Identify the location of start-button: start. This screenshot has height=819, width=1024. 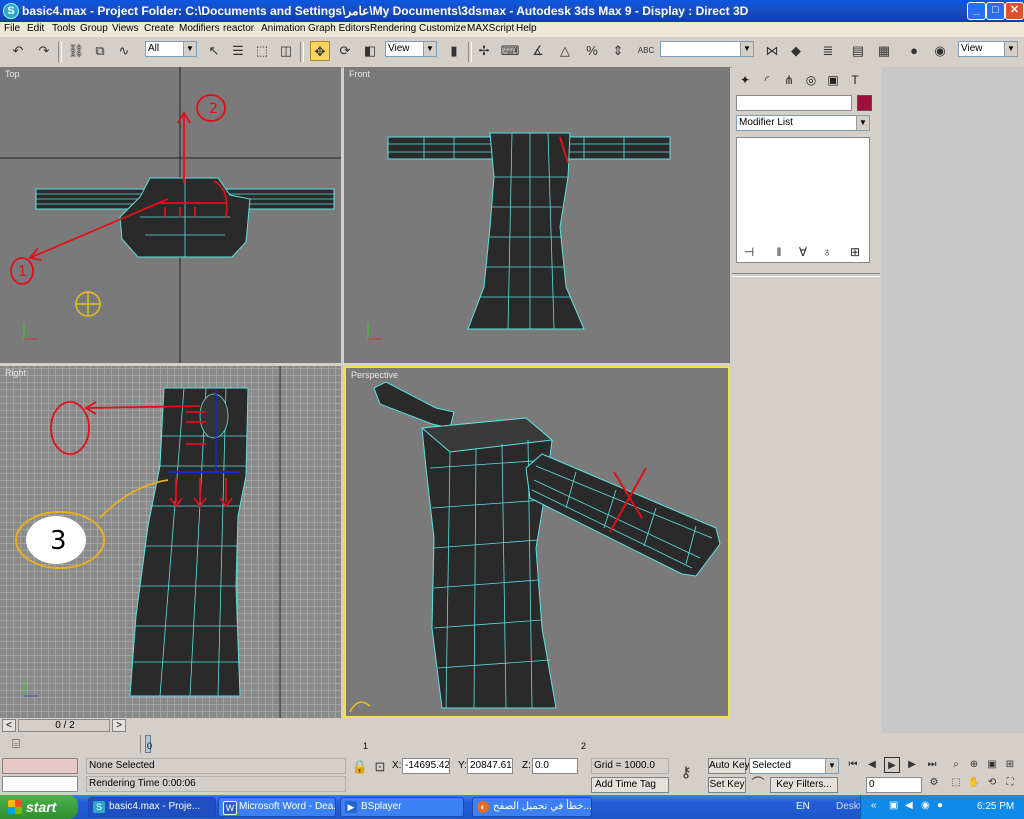
(39, 807).